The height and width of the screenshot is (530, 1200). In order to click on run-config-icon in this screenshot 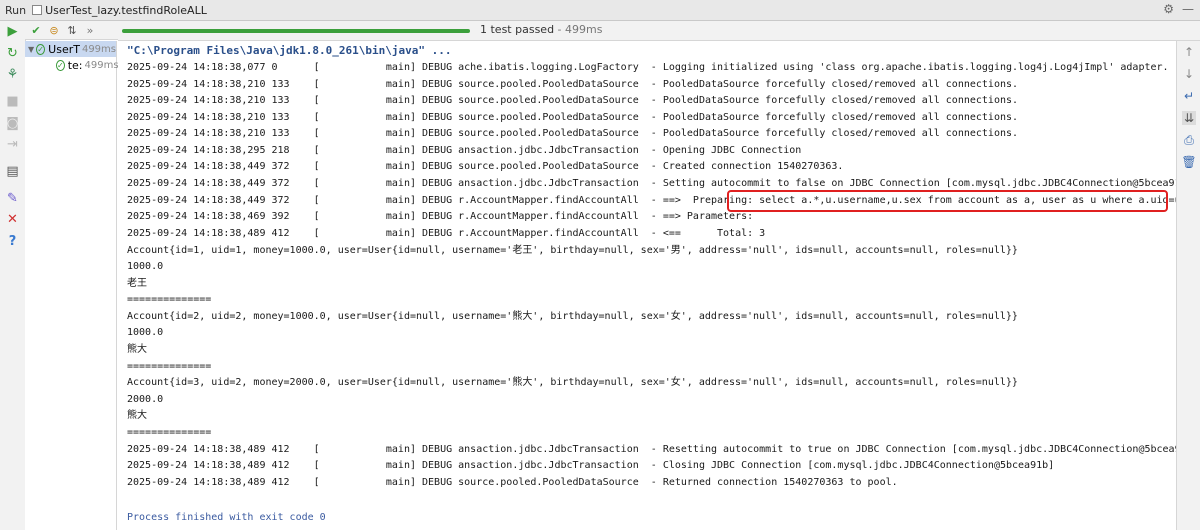, I will do `click(37, 10)`.